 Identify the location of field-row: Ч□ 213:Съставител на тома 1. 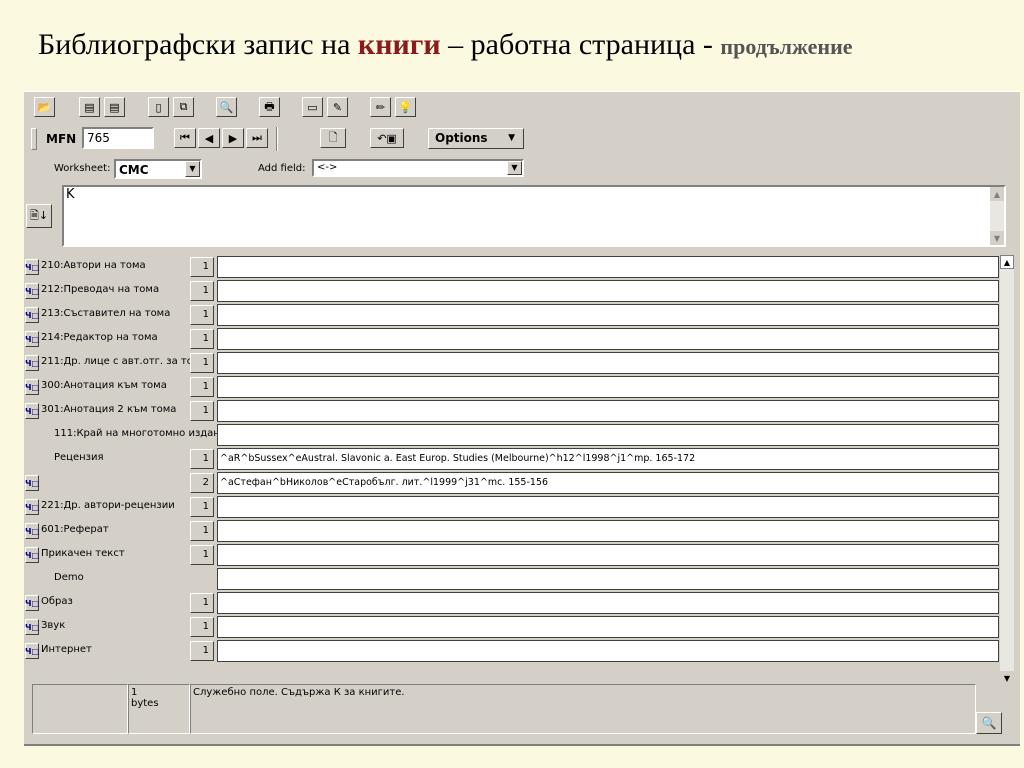
(519, 315).